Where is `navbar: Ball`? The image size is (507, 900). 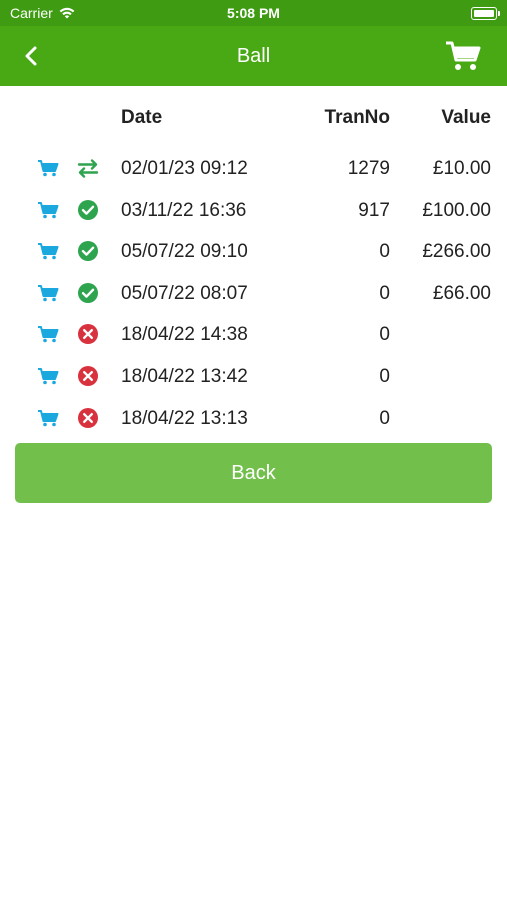
navbar: Ball is located at coordinates (253, 56).